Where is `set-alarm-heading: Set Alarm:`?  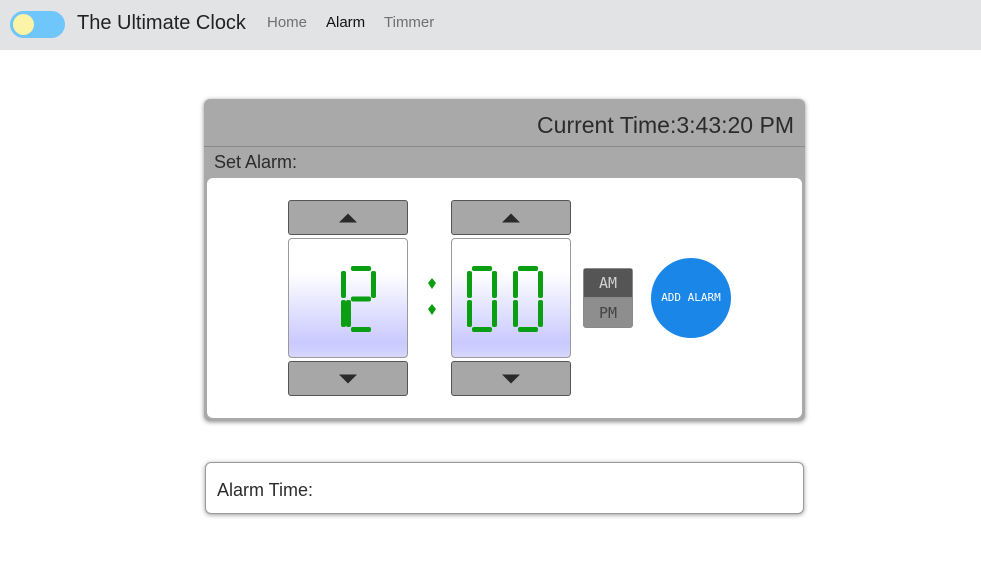 set-alarm-heading: Set Alarm: is located at coordinates (256, 162).